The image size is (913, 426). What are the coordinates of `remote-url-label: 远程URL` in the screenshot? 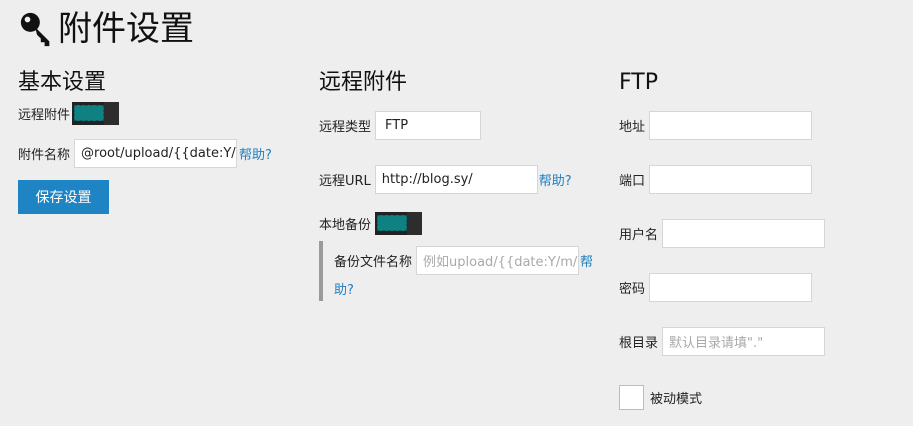 It's located at (345, 181).